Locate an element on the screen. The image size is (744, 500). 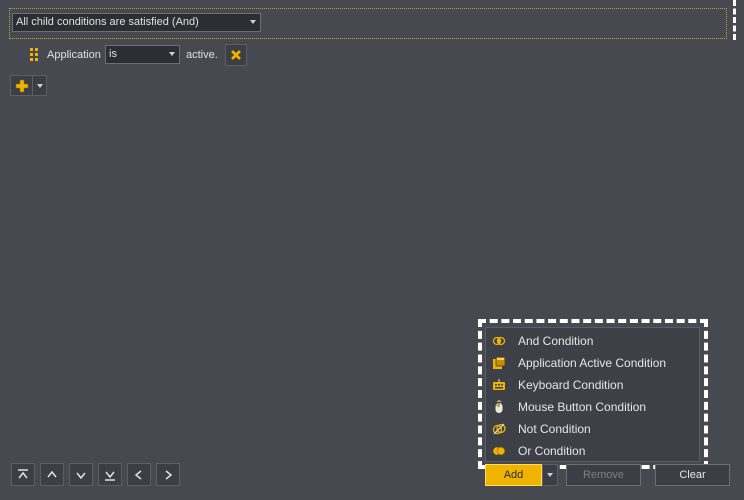
menu-item-not-condition: Not Condition is located at coordinates (592, 429).